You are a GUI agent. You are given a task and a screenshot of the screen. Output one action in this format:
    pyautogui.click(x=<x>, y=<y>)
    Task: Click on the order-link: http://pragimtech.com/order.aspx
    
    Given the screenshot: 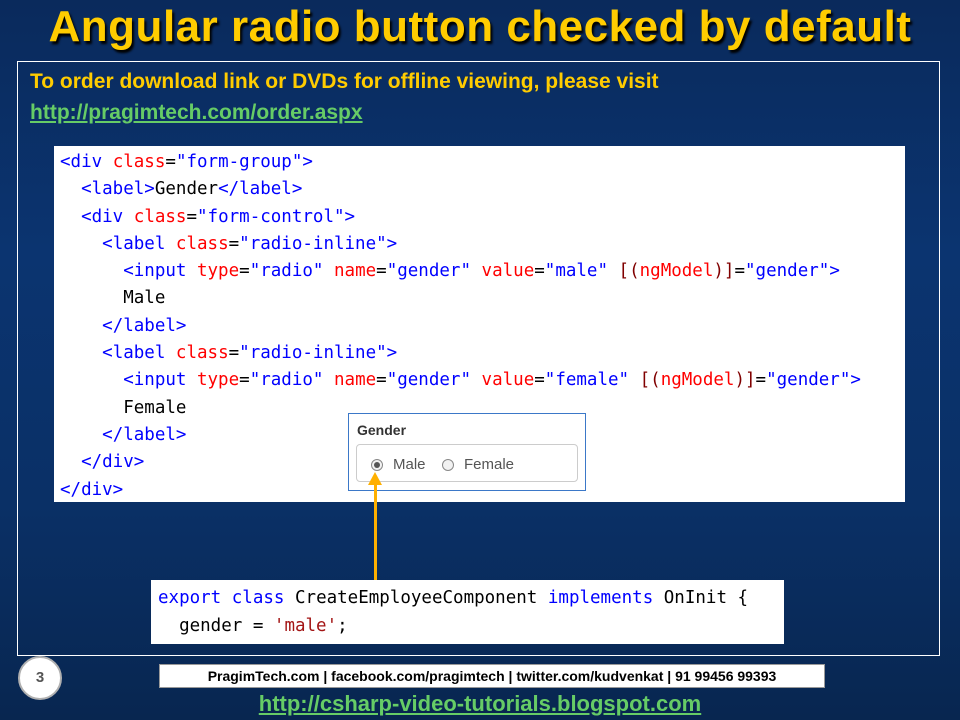 What is the action you would take?
    pyautogui.click(x=196, y=113)
    